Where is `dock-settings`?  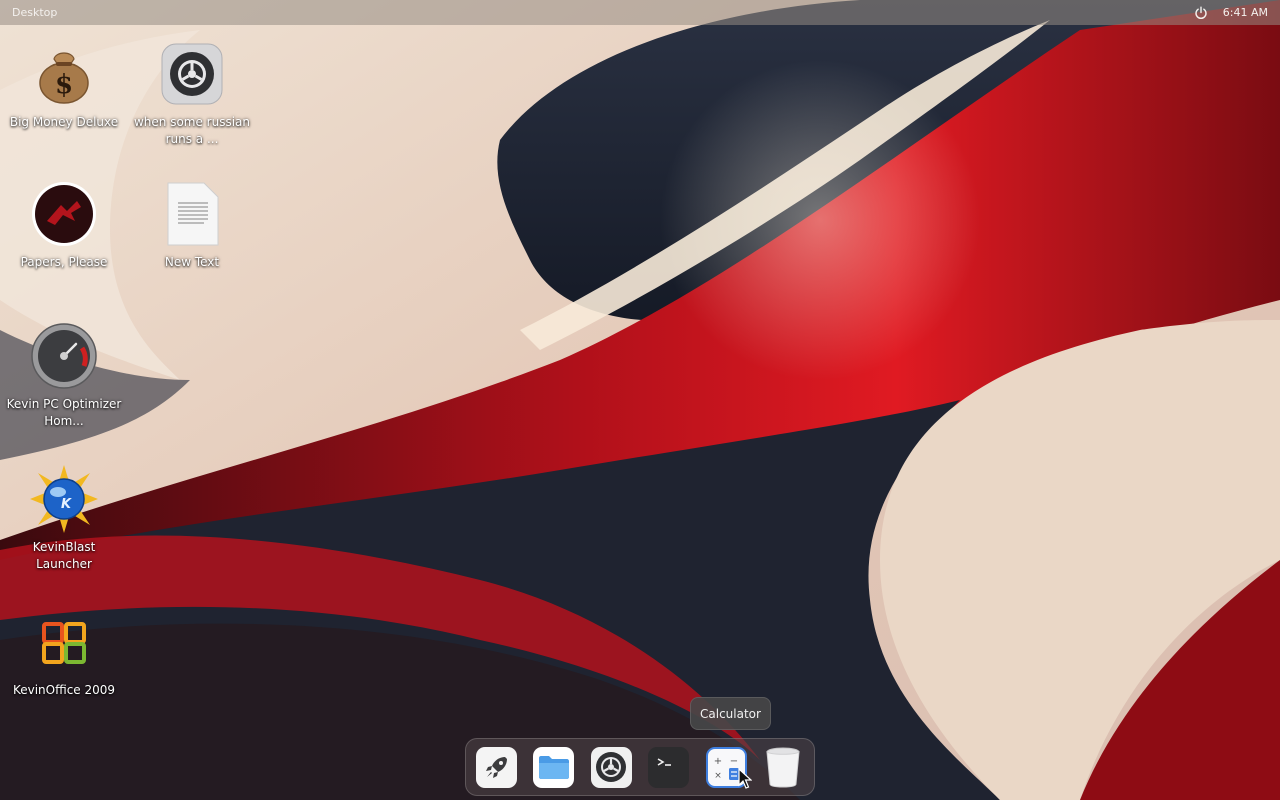
dock-settings is located at coordinates (611, 767).